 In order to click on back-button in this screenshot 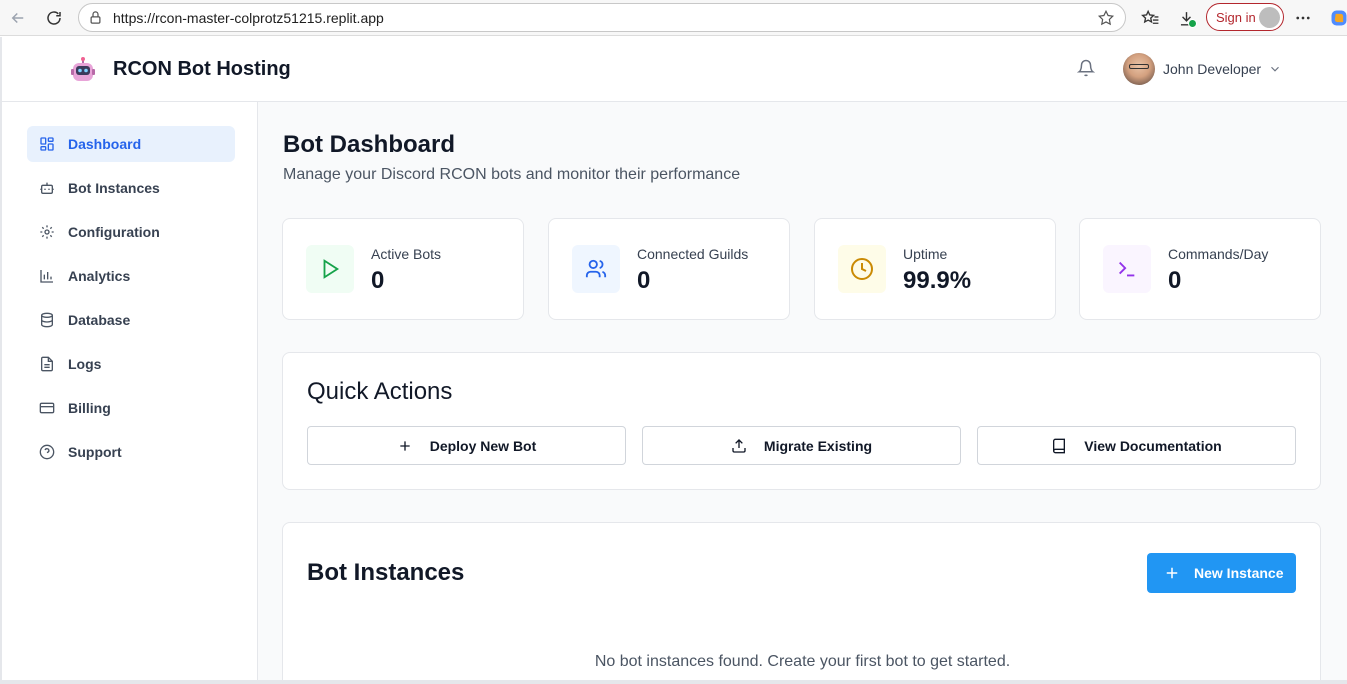, I will do `click(18, 18)`.